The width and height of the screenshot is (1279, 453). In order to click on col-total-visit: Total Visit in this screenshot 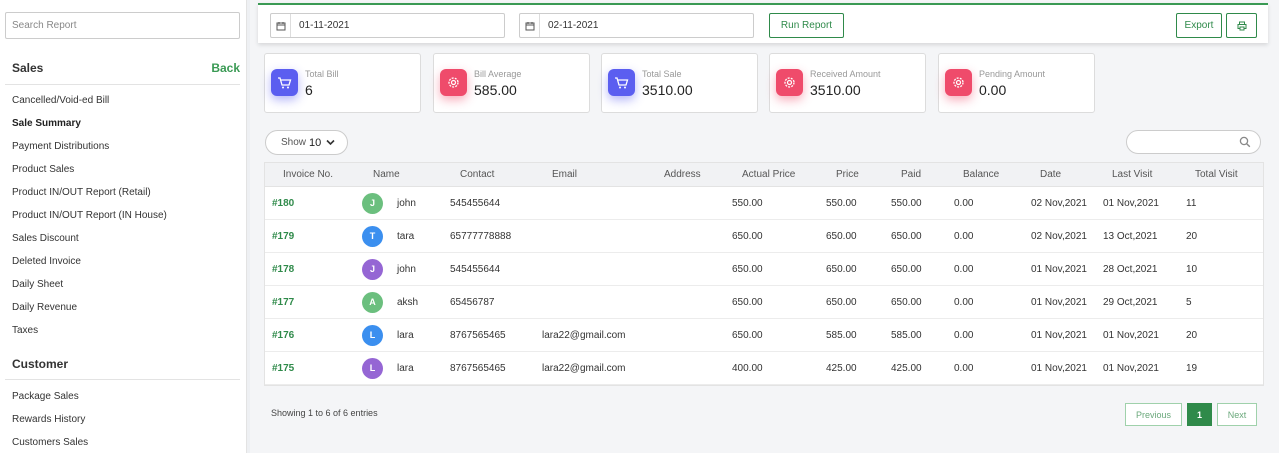, I will do `click(1216, 175)`.